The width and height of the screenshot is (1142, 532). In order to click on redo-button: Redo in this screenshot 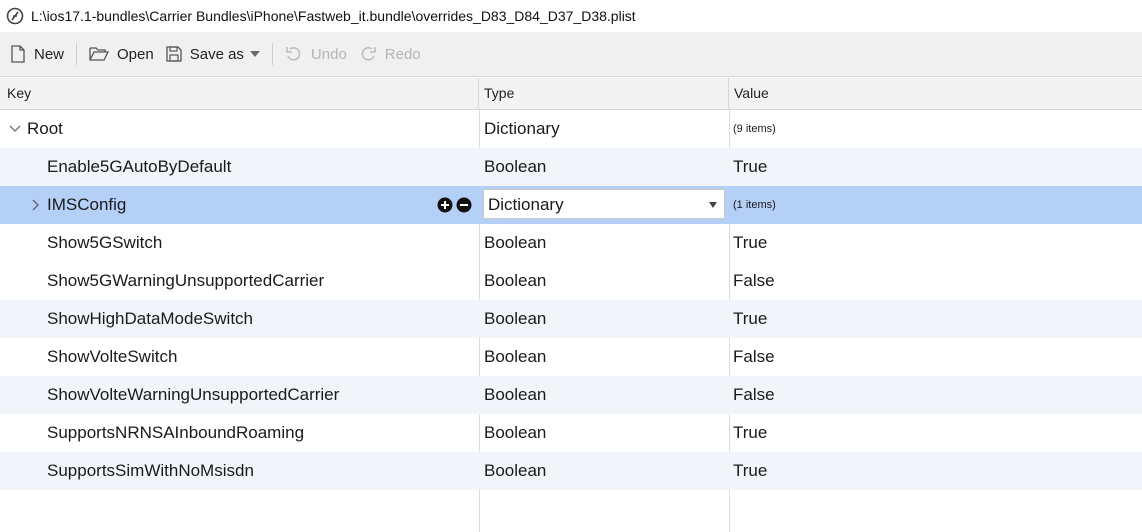, I will do `click(390, 54)`.